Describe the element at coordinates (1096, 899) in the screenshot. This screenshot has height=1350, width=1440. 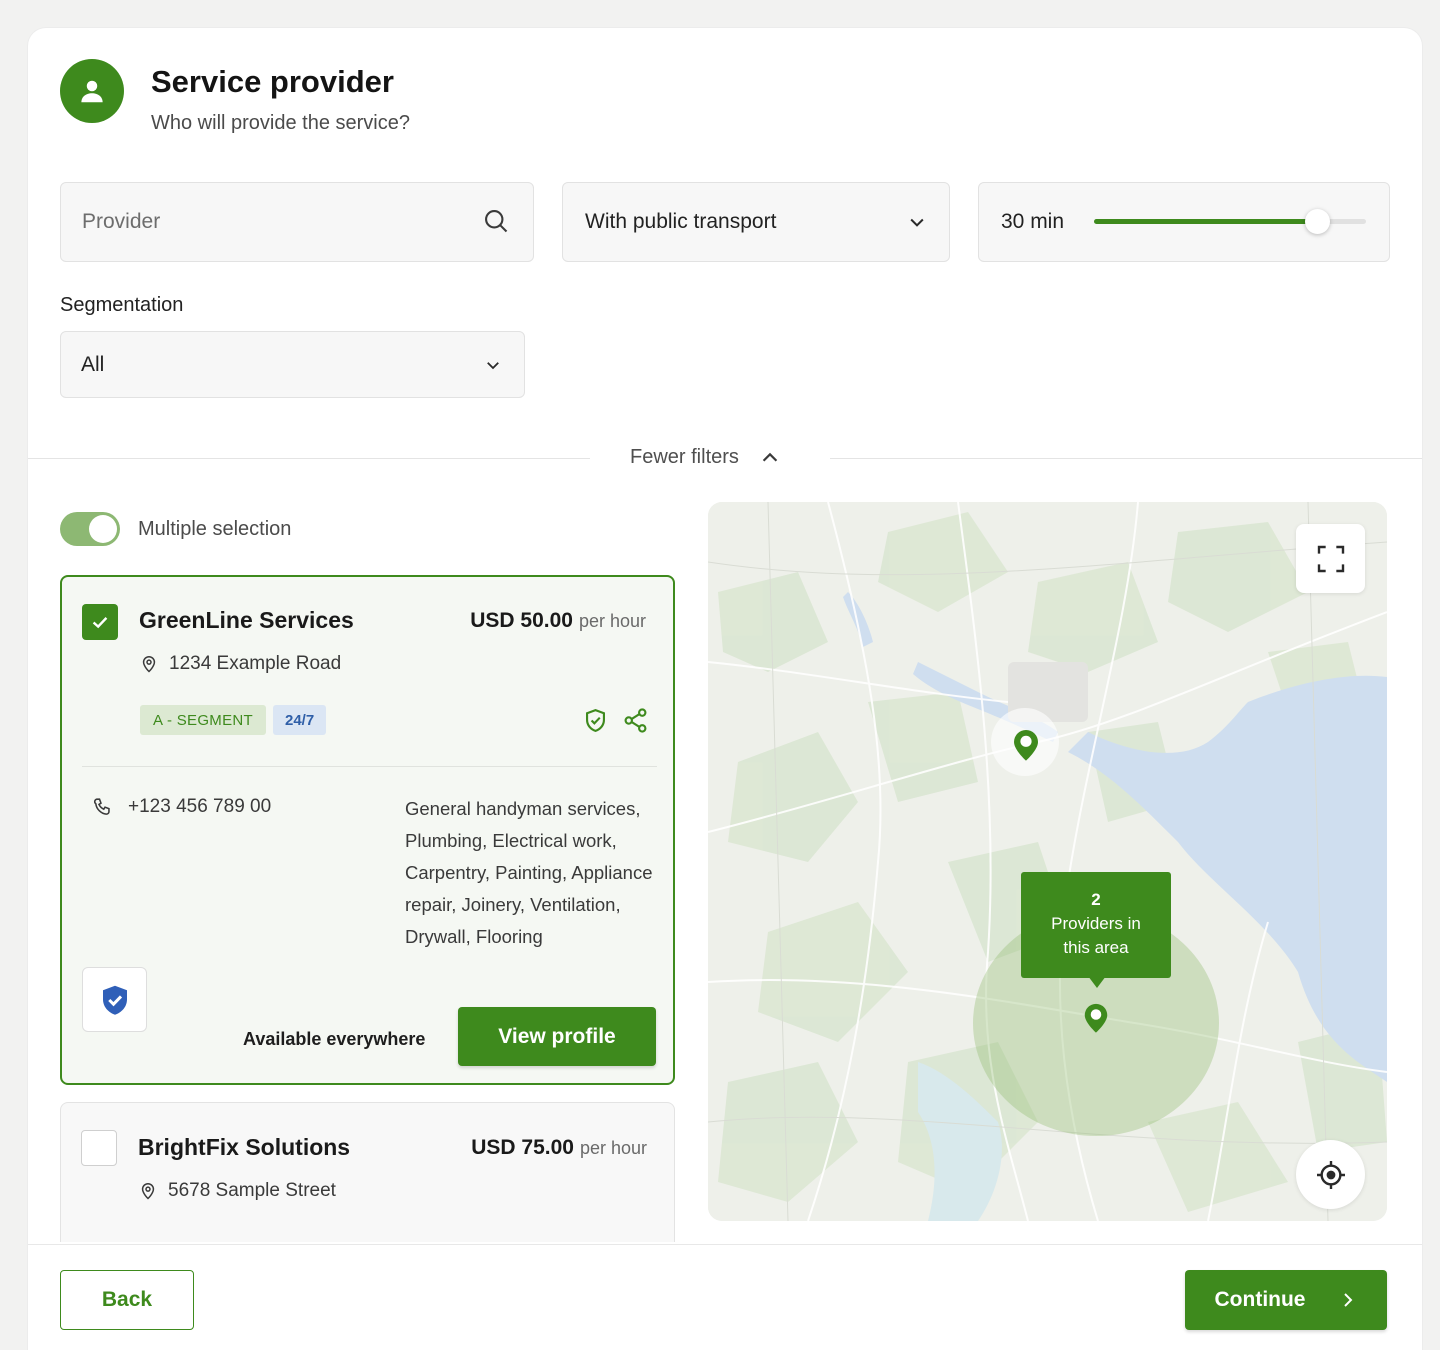
I see `cluster-count: 2` at that location.